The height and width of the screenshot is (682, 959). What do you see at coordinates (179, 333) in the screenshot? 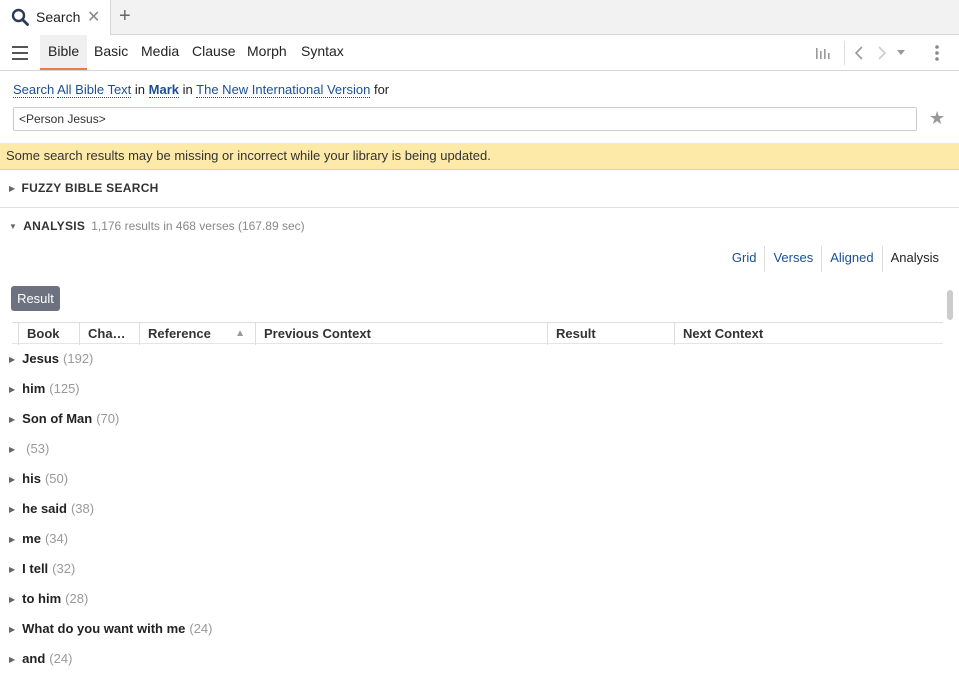
I see `column-reference-label: Reference` at bounding box center [179, 333].